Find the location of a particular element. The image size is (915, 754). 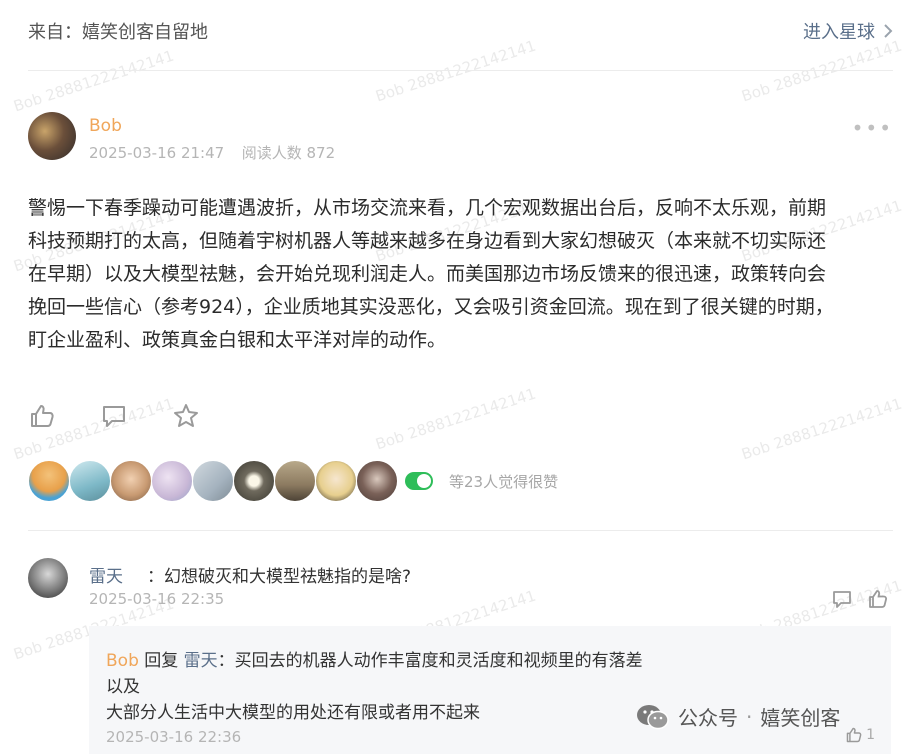

likers-row: 等23人觉得很赞 is located at coordinates (293, 481).